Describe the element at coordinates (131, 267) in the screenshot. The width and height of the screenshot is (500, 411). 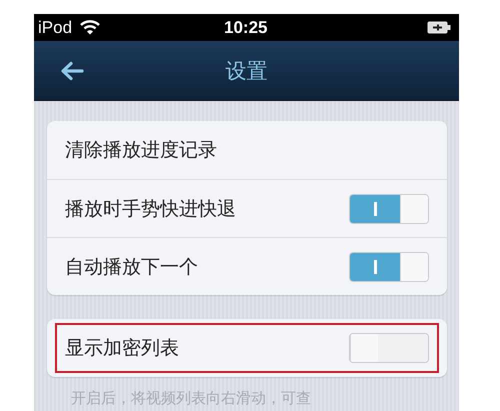
I see `setting-label: 自动播放下一个` at that location.